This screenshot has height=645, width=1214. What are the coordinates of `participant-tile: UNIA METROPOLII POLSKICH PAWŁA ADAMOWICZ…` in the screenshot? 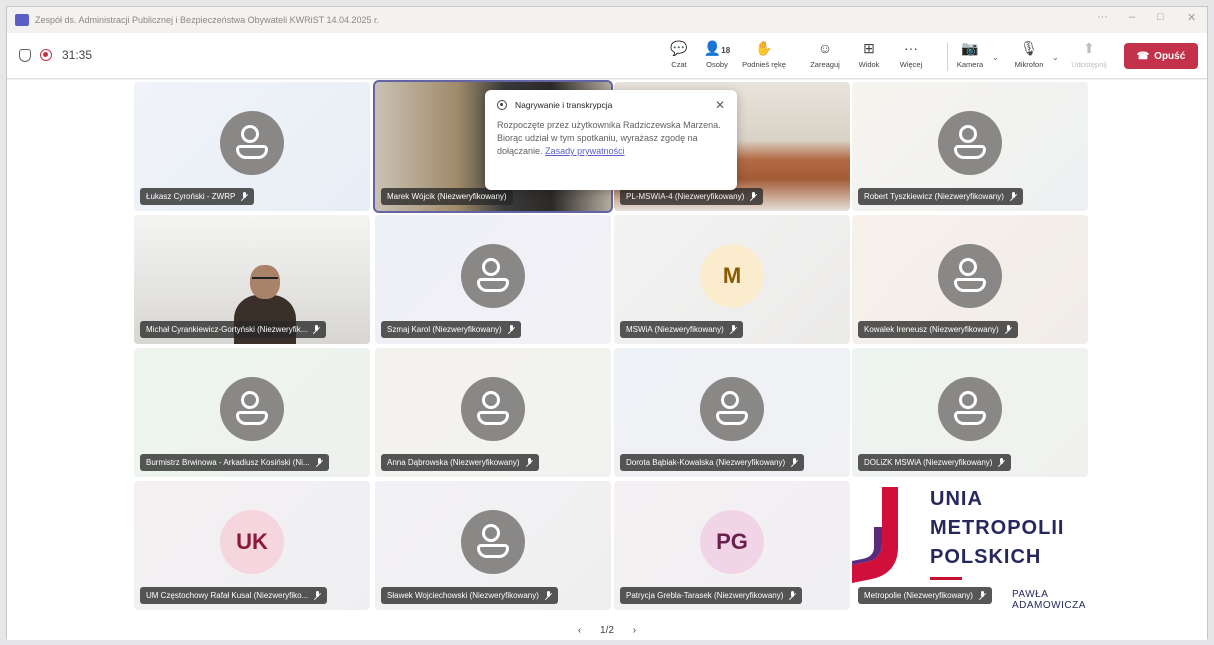 It's located at (970, 545).